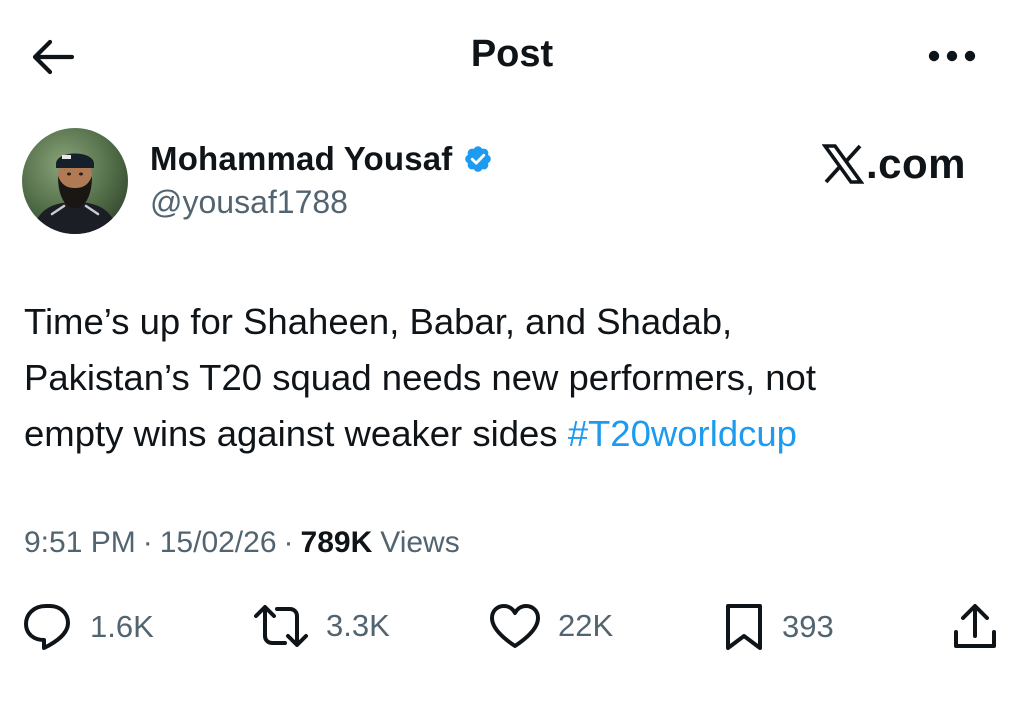 This screenshot has height=706, width=1024. Describe the element at coordinates (291, 433) in the screenshot. I see `tweet-line-3-text: empty wins against weaker sides` at that location.